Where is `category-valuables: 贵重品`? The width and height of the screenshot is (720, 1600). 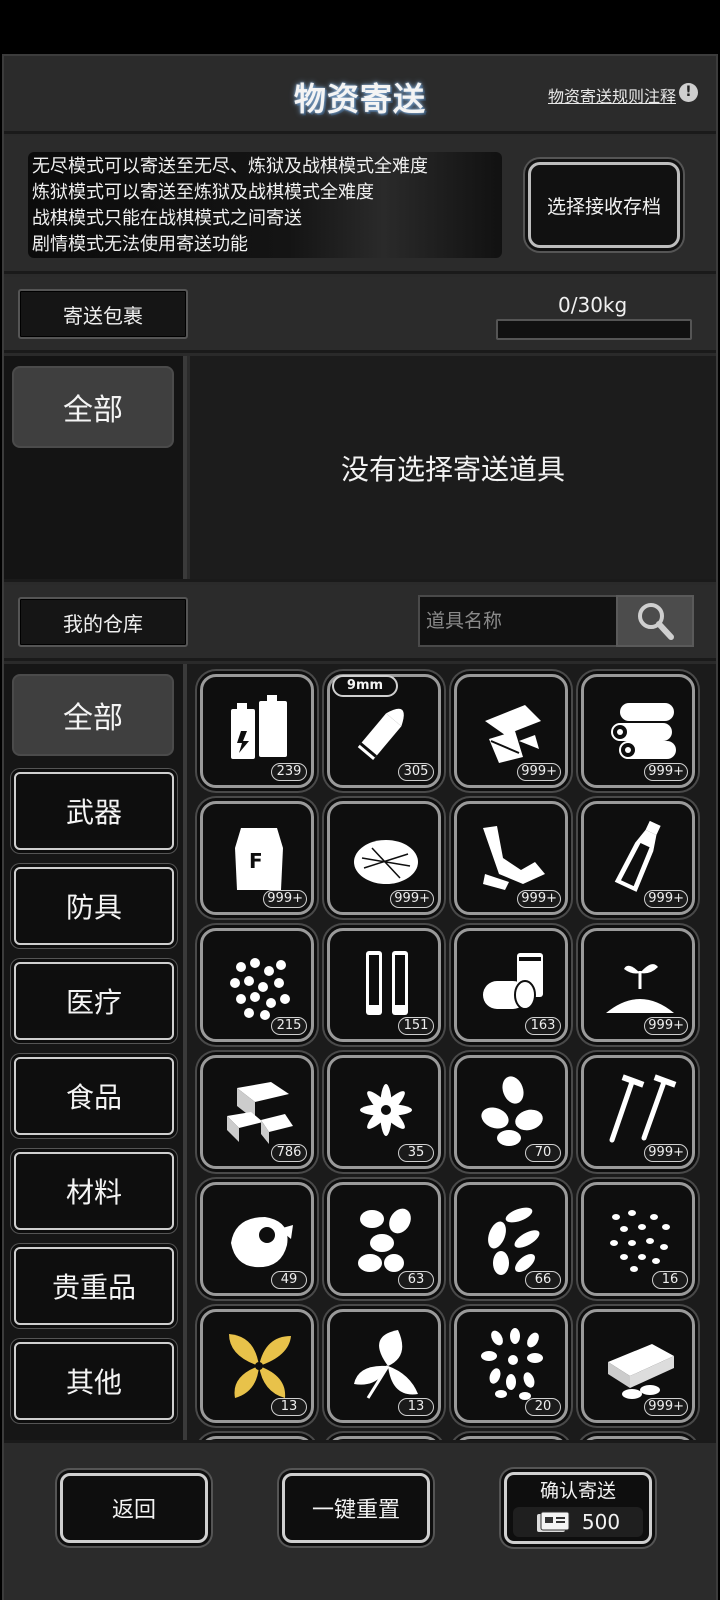
category-valuables: 贵重品 is located at coordinates (94, 1286).